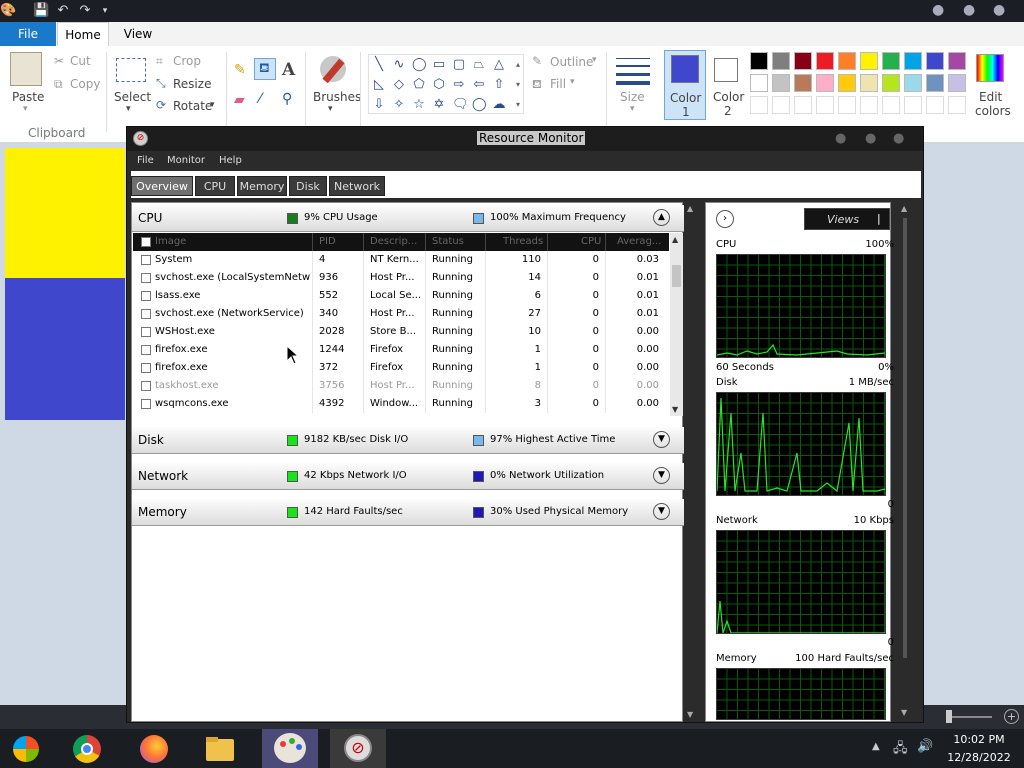  What do you see at coordinates (691, 462) in the screenshot?
I see `pane-splitter-scrollbar: ▲ ▼` at bounding box center [691, 462].